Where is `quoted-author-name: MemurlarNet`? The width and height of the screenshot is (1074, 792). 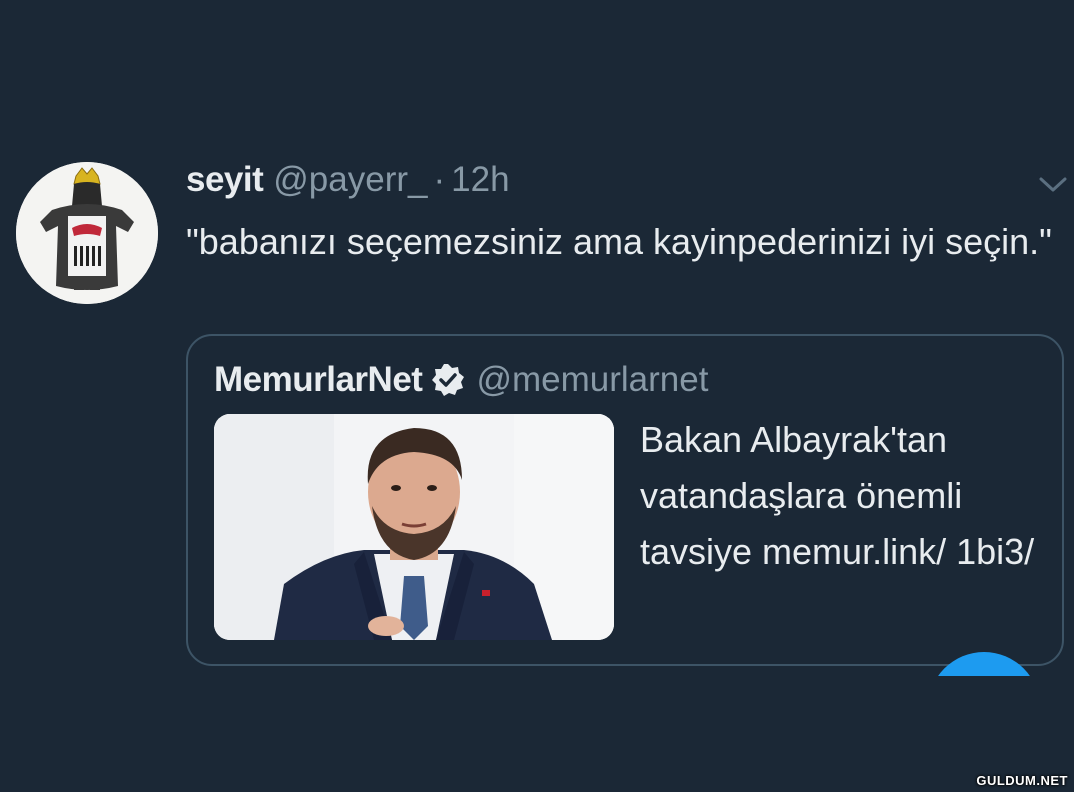 quoted-author-name: MemurlarNet is located at coordinates (318, 379).